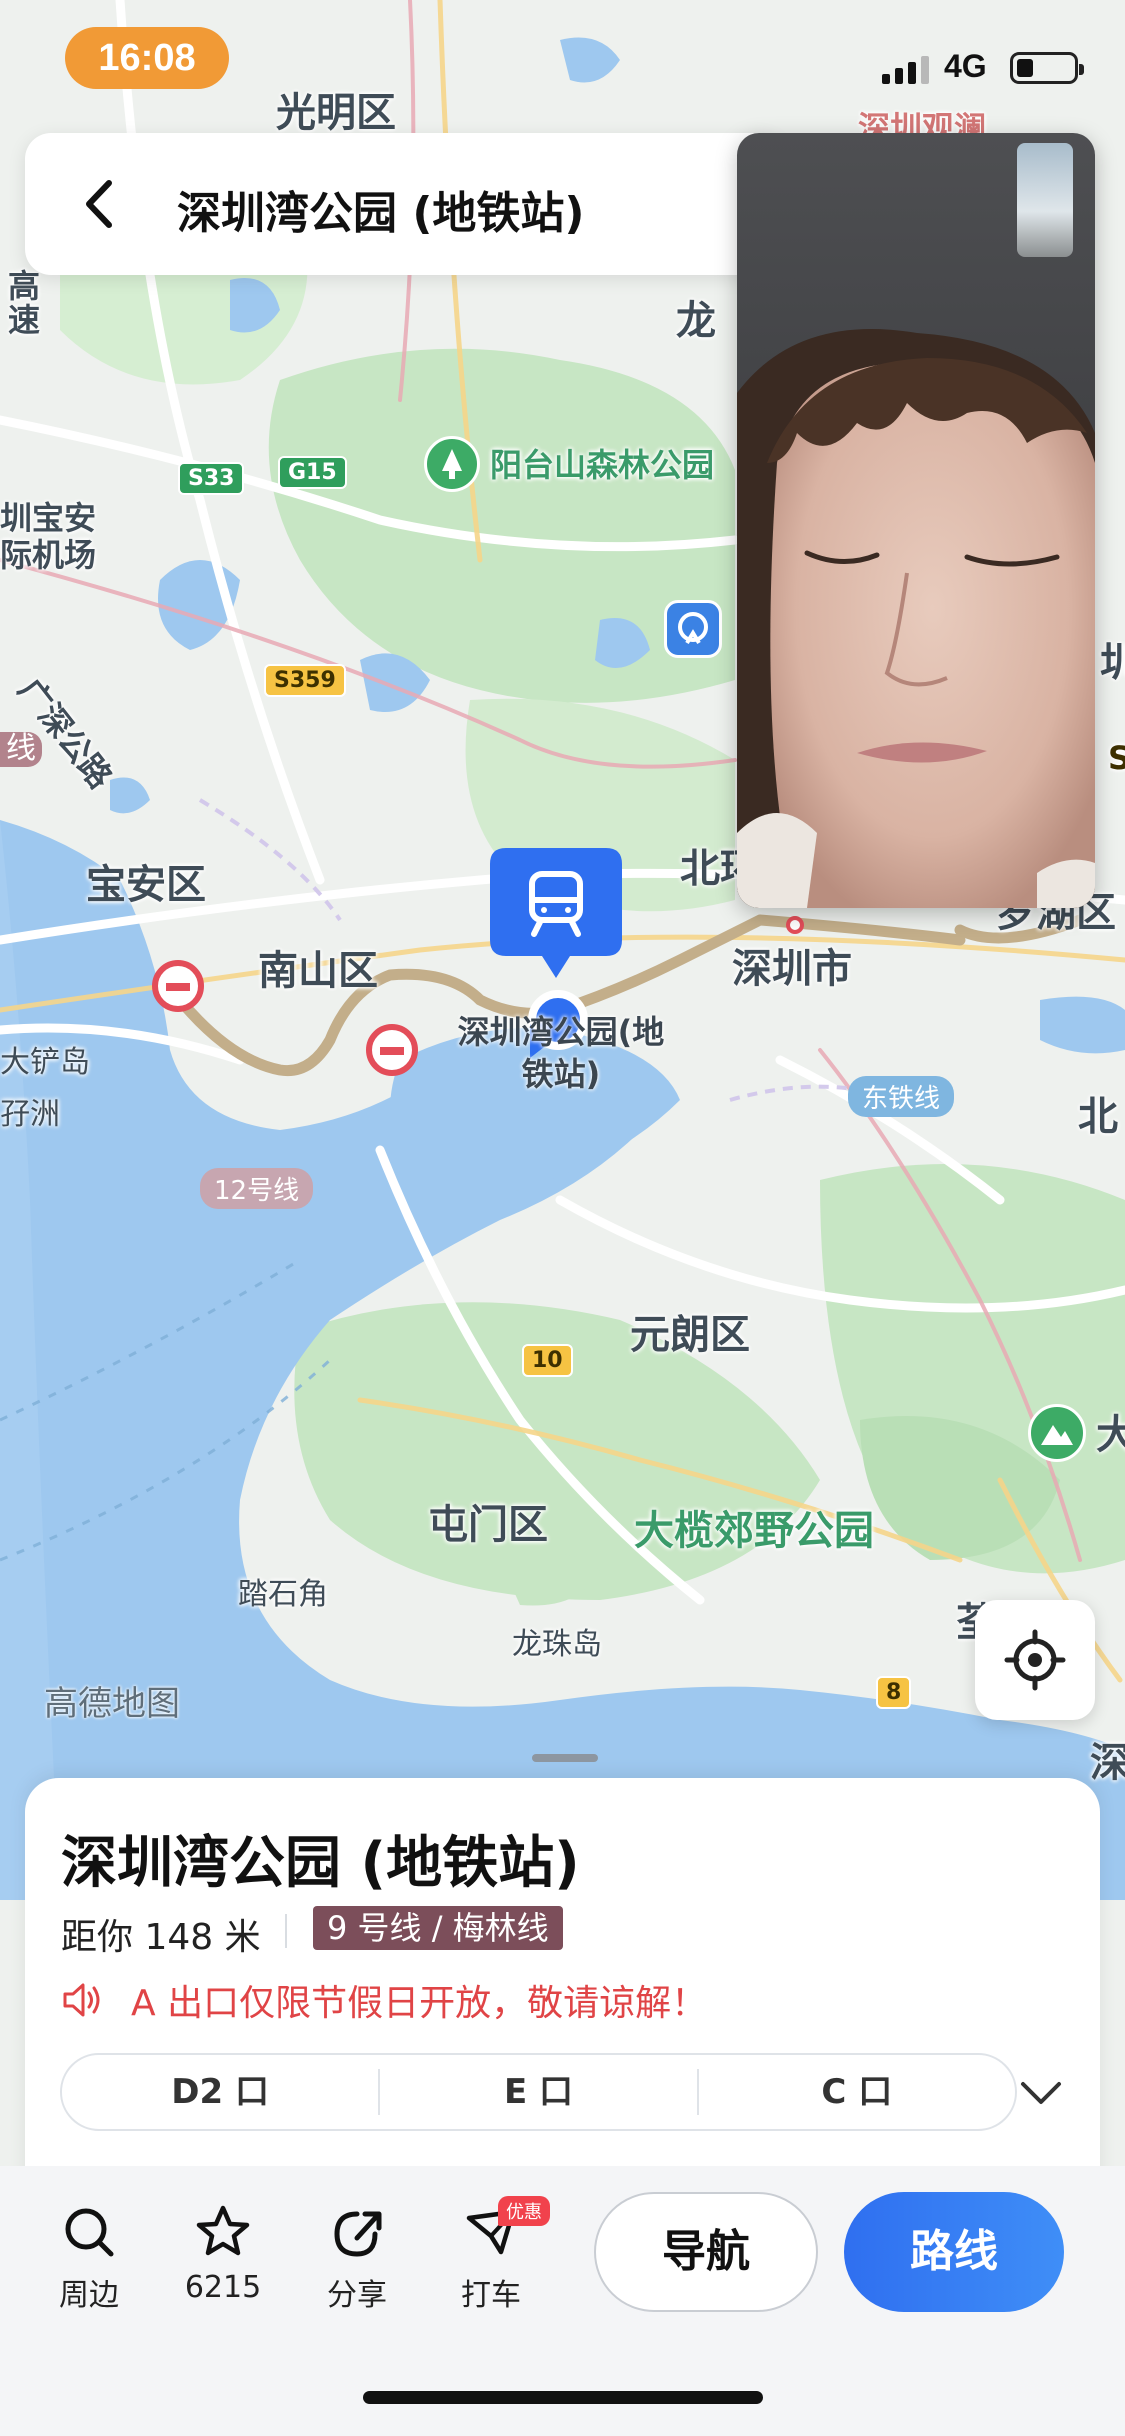 The width and height of the screenshot is (1125, 2436). What do you see at coordinates (381, 213) in the screenshot?
I see `page-title: 深圳湾公园 (地铁站)` at bounding box center [381, 213].